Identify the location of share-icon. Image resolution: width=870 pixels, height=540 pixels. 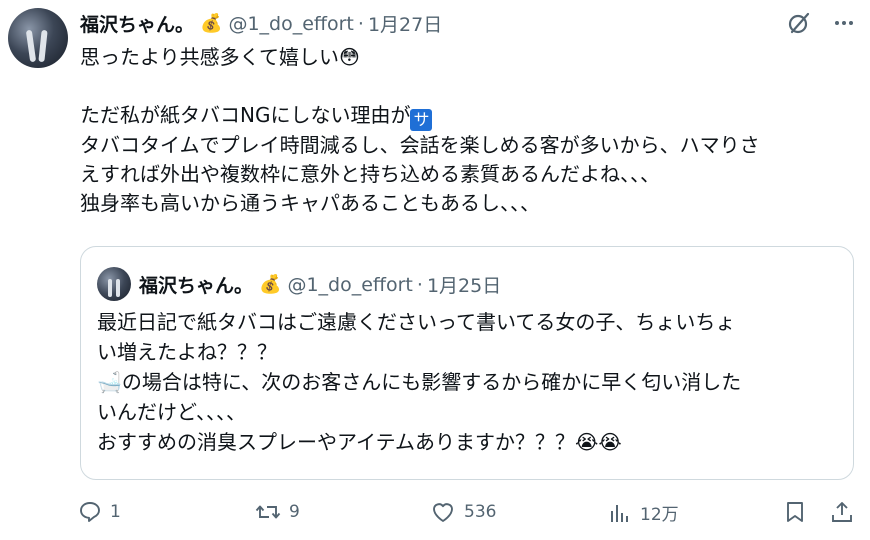
(842, 512).